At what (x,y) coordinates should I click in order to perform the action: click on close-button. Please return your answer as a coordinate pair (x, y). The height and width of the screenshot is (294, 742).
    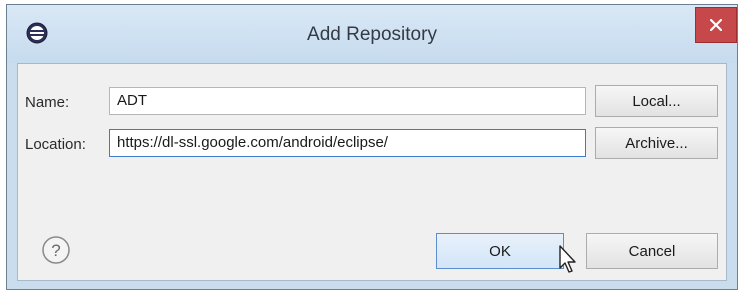
    Looking at the image, I should click on (716, 25).